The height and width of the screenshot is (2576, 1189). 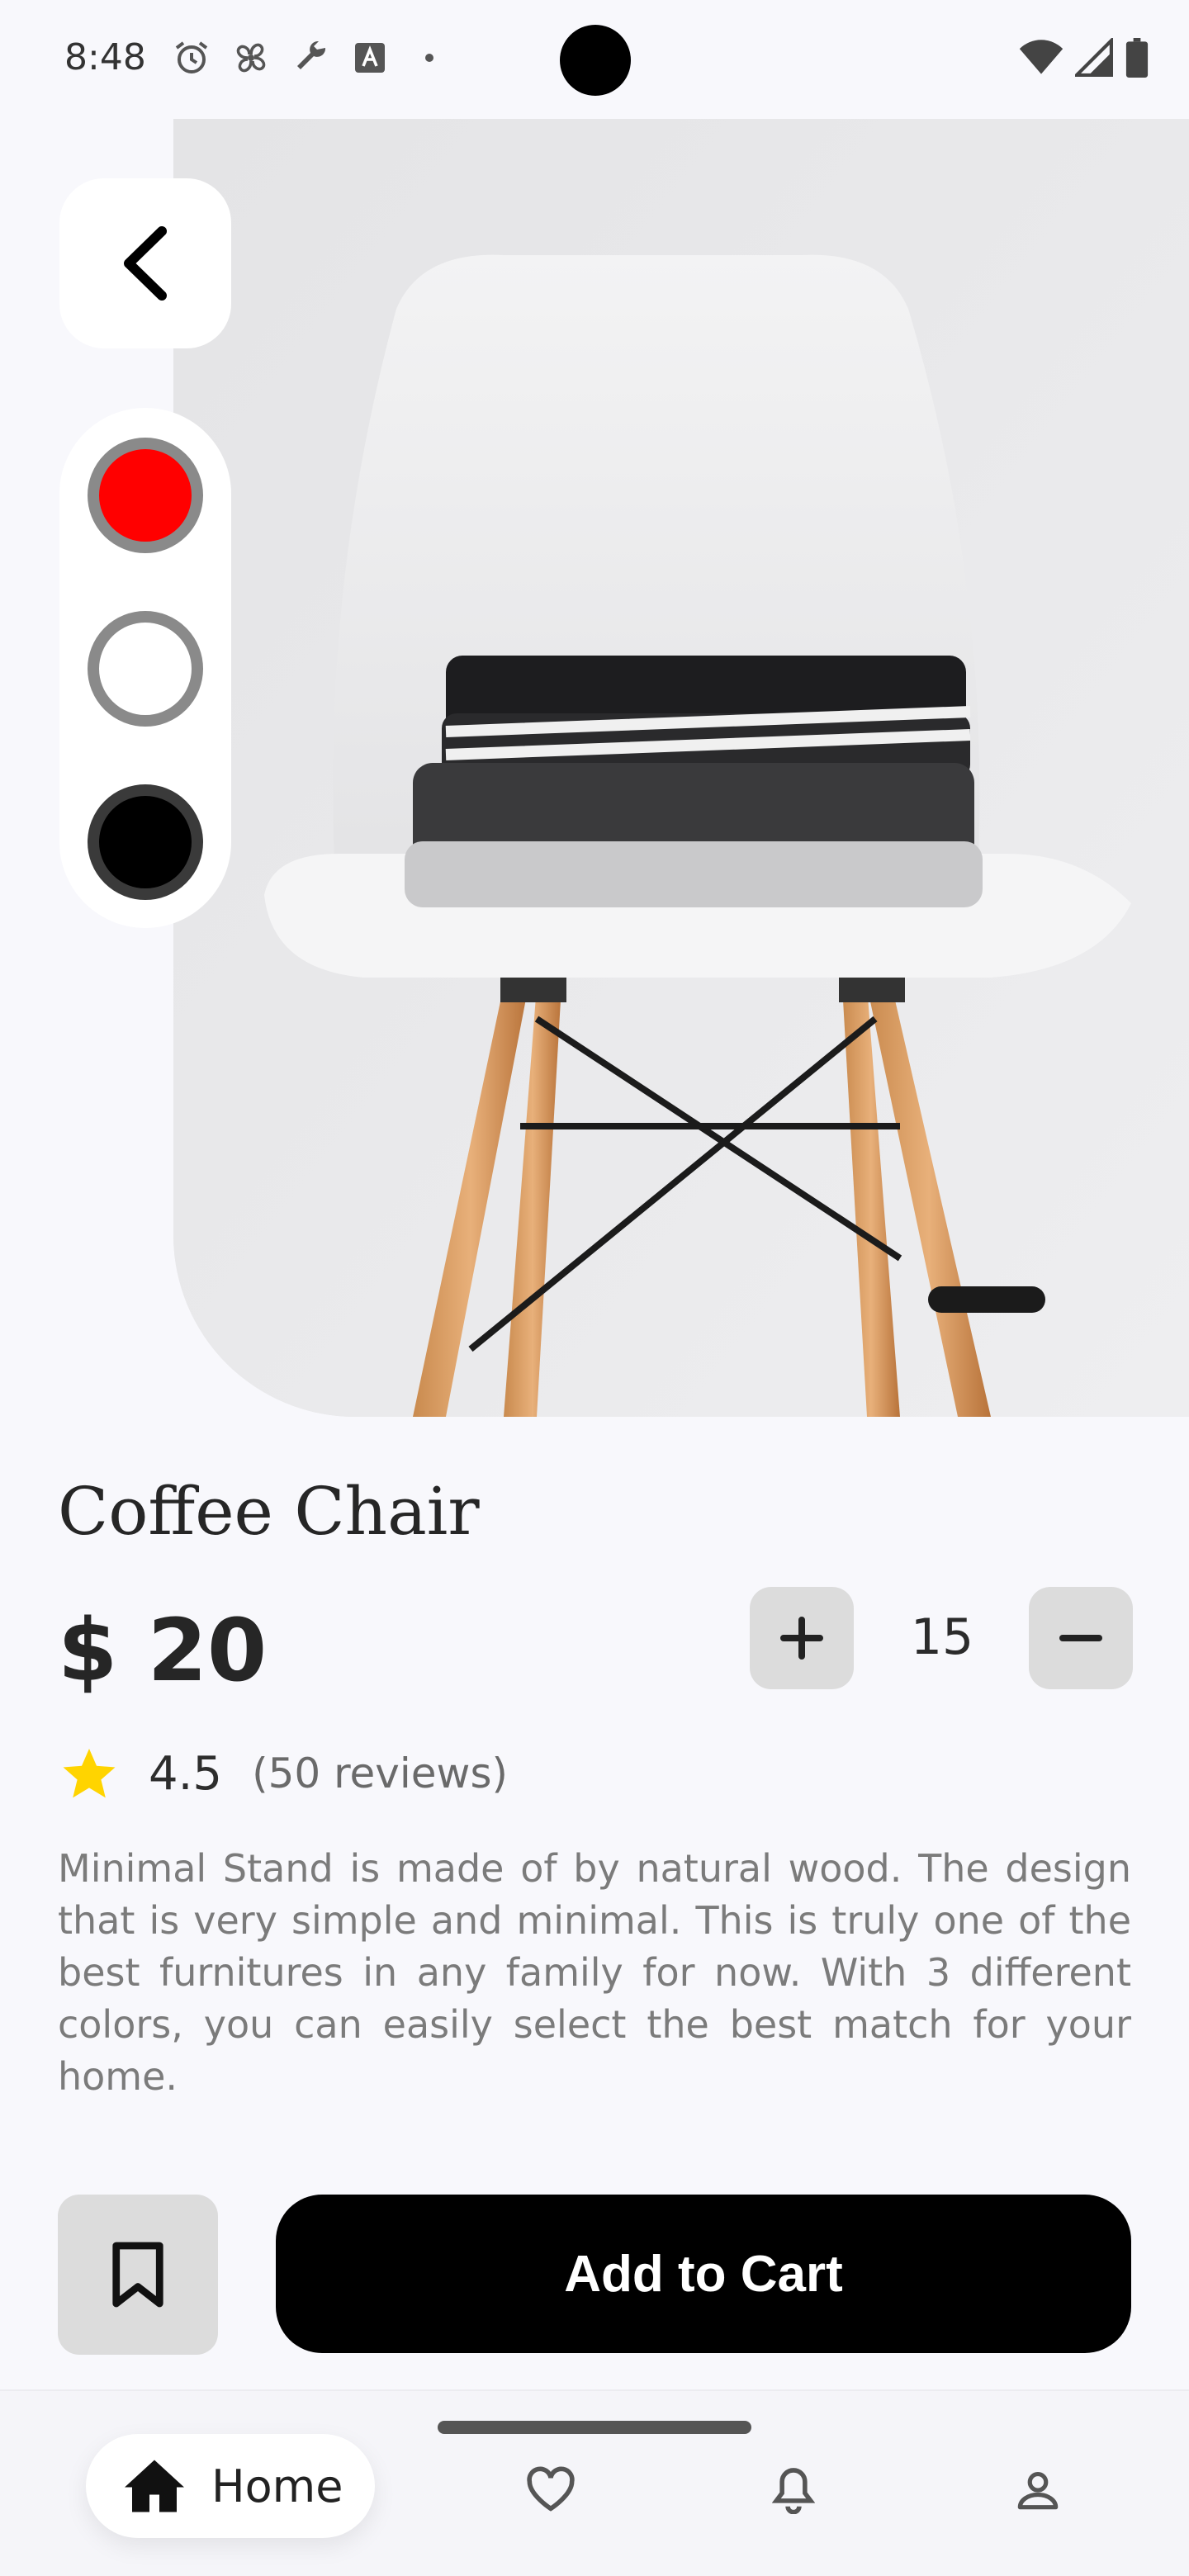 I want to click on minus-icon, so click(x=1080, y=1638).